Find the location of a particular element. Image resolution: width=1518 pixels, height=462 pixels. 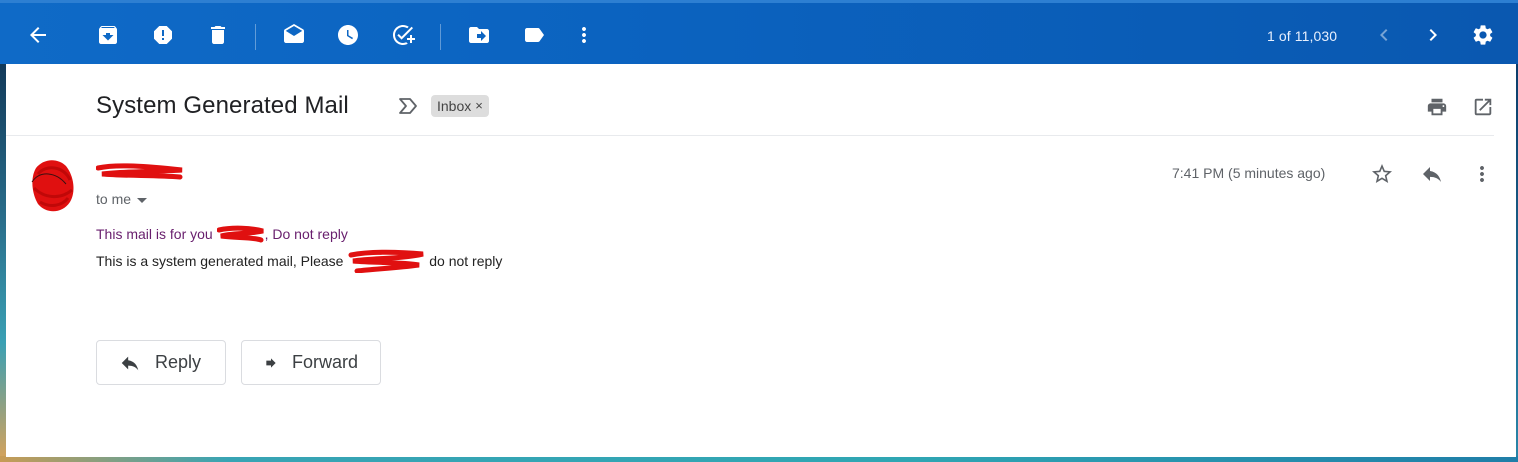

reply-button: Reply is located at coordinates (161, 362).